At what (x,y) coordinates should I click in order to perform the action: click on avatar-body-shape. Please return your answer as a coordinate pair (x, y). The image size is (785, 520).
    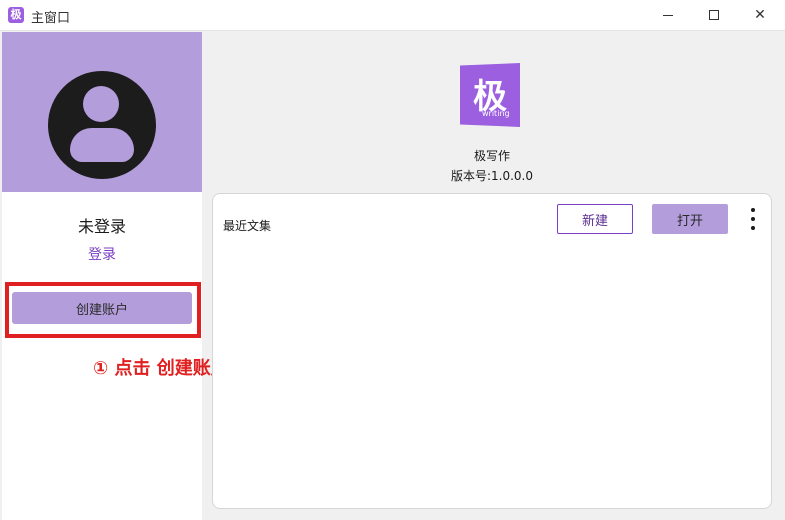
    Looking at the image, I should click on (102, 145).